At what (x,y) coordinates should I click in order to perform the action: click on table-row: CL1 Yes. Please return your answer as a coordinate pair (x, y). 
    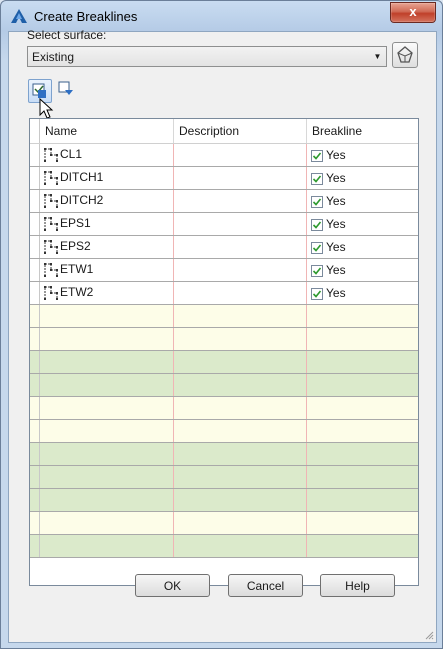
    Looking at the image, I should click on (224, 155).